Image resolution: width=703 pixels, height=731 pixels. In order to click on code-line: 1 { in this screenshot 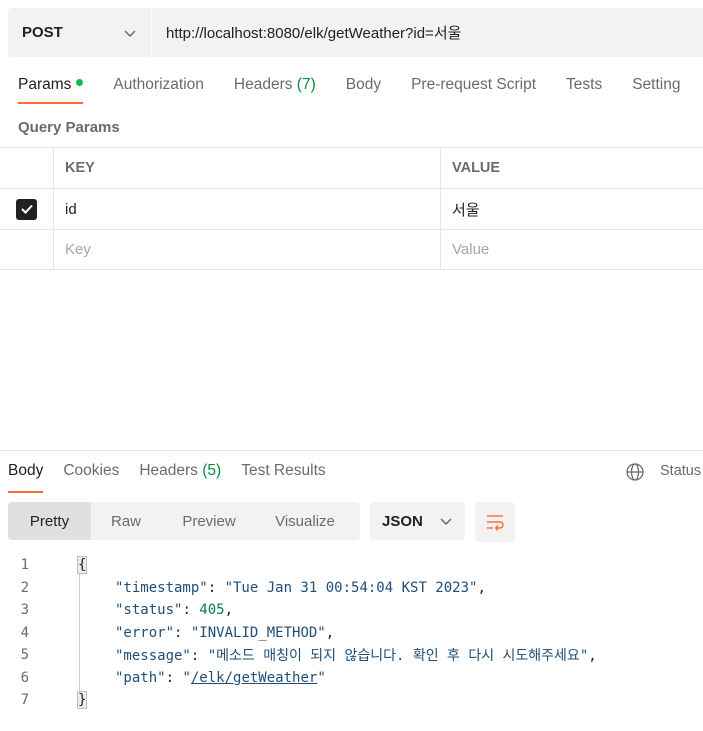, I will do `click(351, 565)`.